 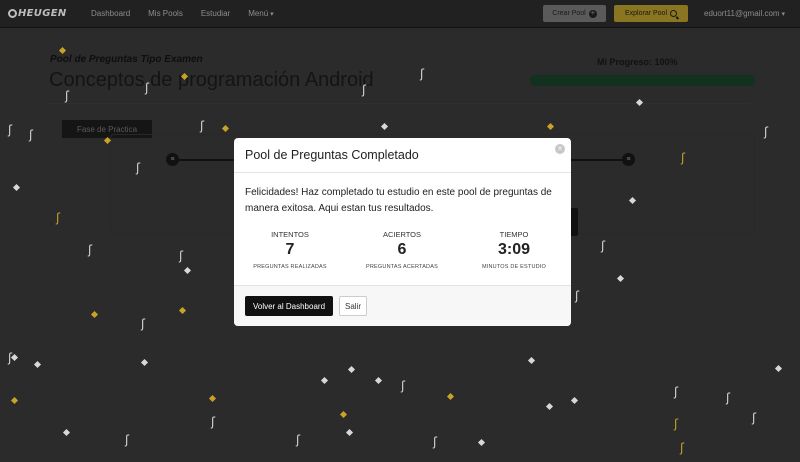 What do you see at coordinates (402, 267) in the screenshot?
I see `stat-caption: PREGUNTAS ACERTADAS` at bounding box center [402, 267].